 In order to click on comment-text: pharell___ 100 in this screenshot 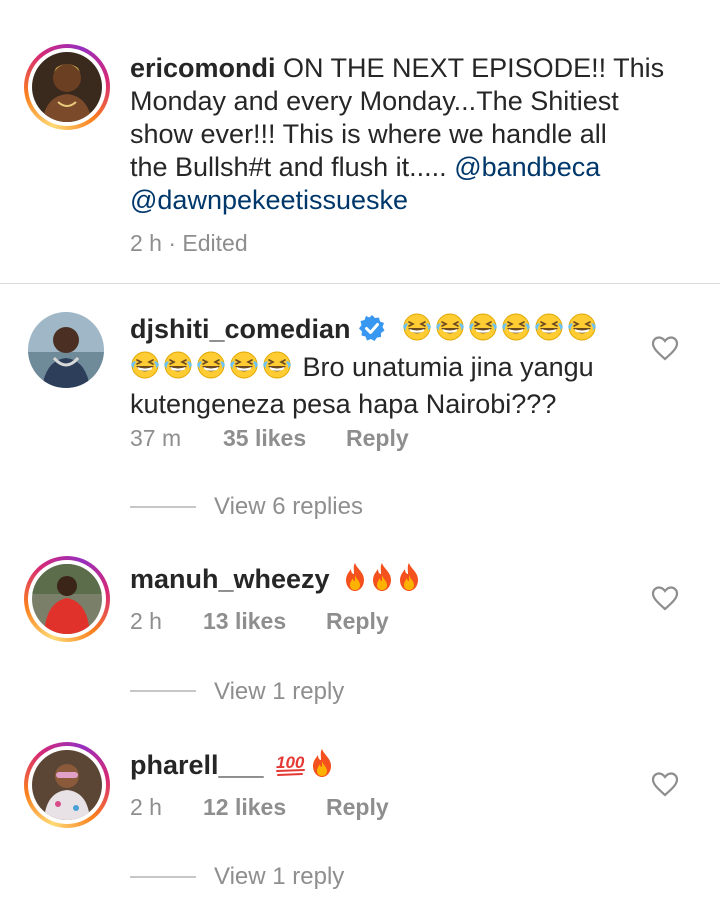, I will do `click(233, 767)`.